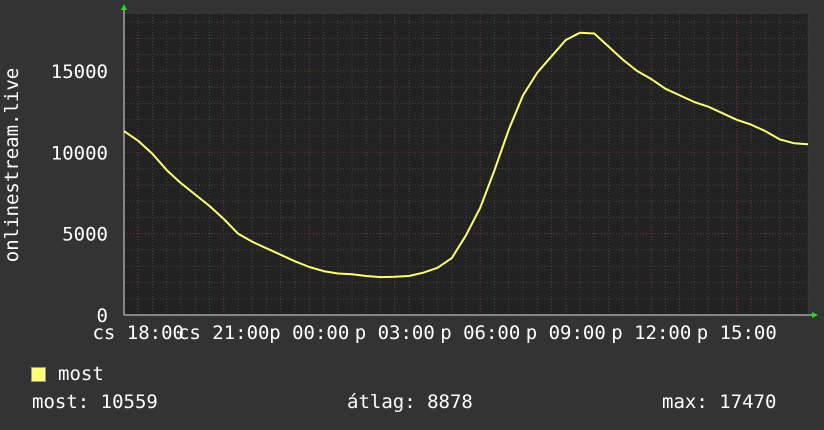 The height and width of the screenshot is (430, 824). Describe the element at coordinates (79, 153) in the screenshot. I see `y-tick-label: 10000` at that location.